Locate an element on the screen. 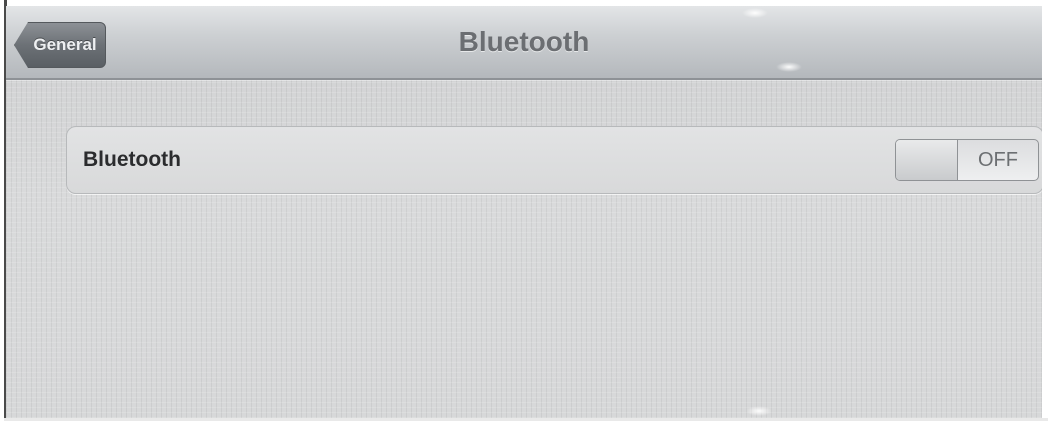  back-button-label: General is located at coordinates (65, 44).